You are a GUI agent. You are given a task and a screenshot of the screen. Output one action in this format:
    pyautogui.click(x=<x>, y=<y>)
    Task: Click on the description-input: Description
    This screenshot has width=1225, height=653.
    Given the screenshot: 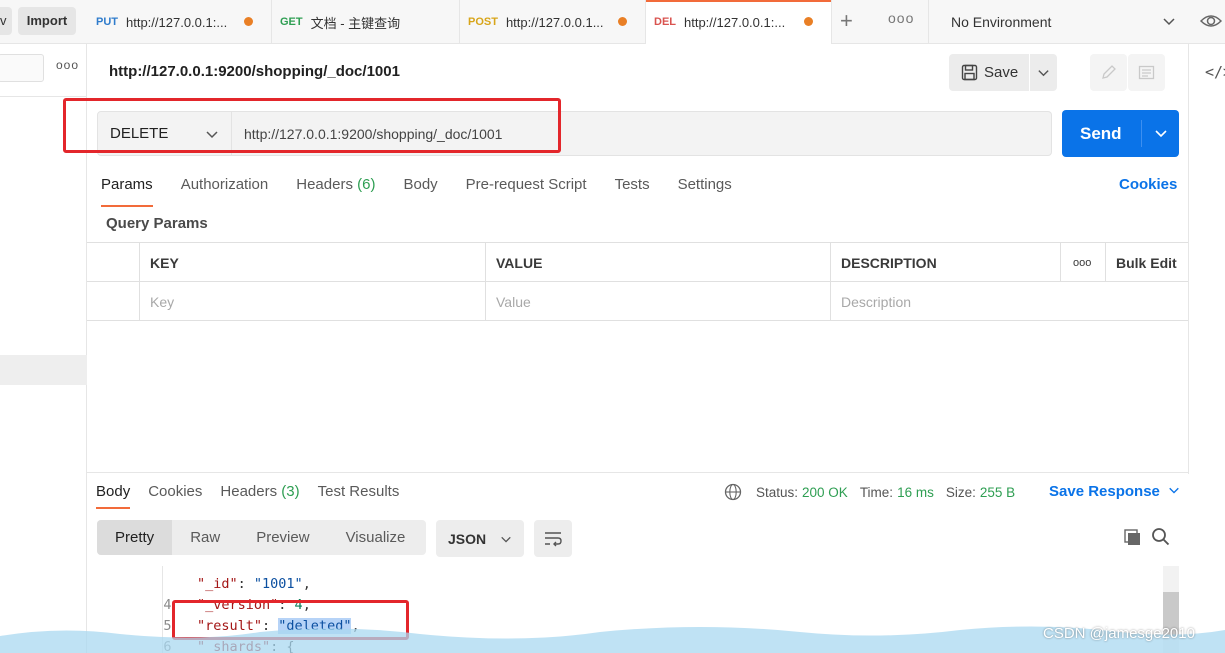 What is the action you would take?
    pyautogui.click(x=1009, y=301)
    